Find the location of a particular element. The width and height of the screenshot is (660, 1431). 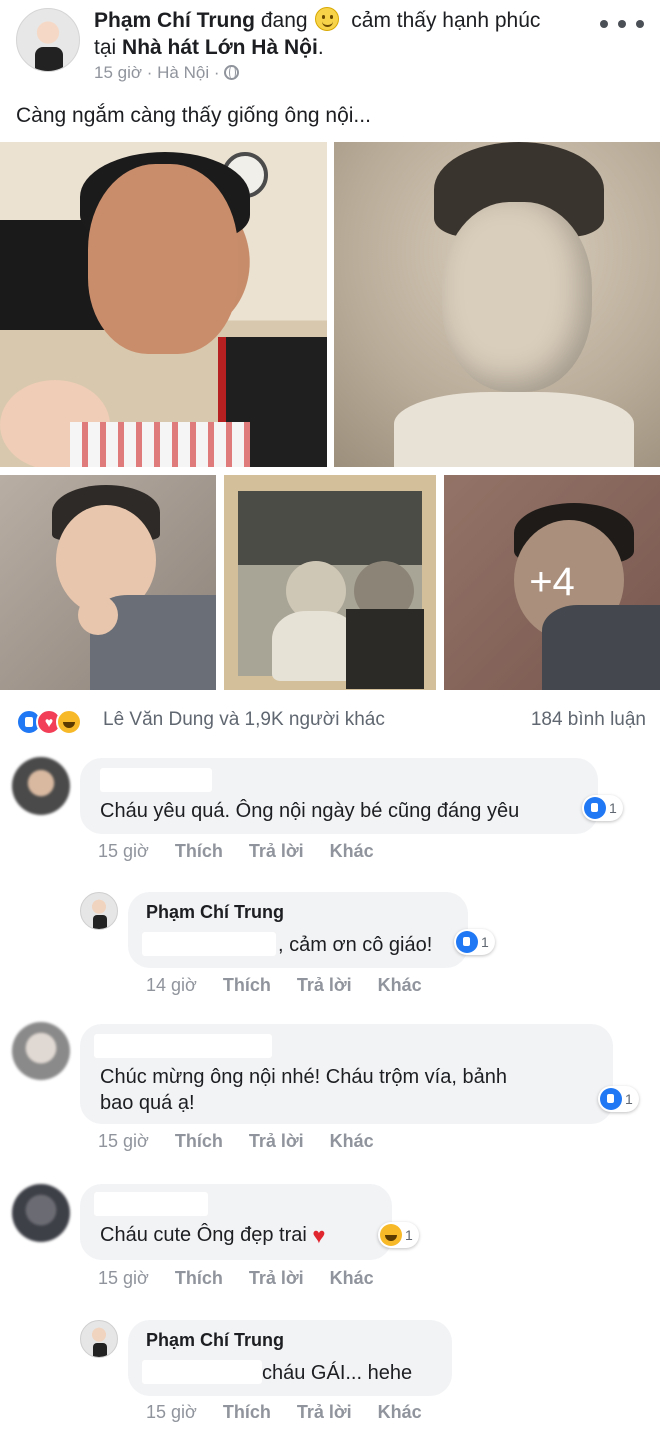

at-word: tại is located at coordinates (105, 47).